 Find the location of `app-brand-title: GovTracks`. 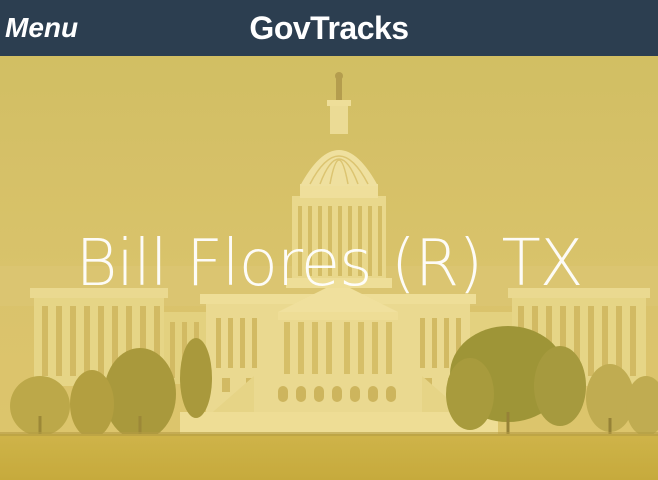

app-brand-title: GovTracks is located at coordinates (329, 28).